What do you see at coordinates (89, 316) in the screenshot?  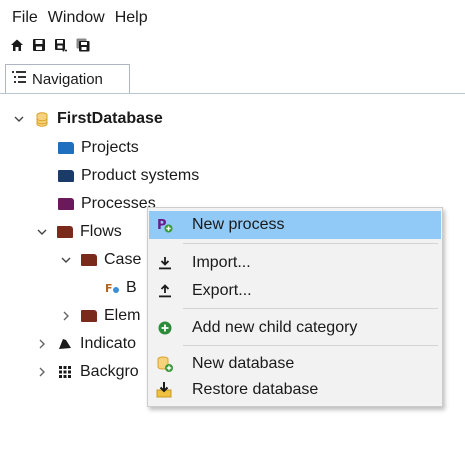 I see `elem-folder-icon` at bounding box center [89, 316].